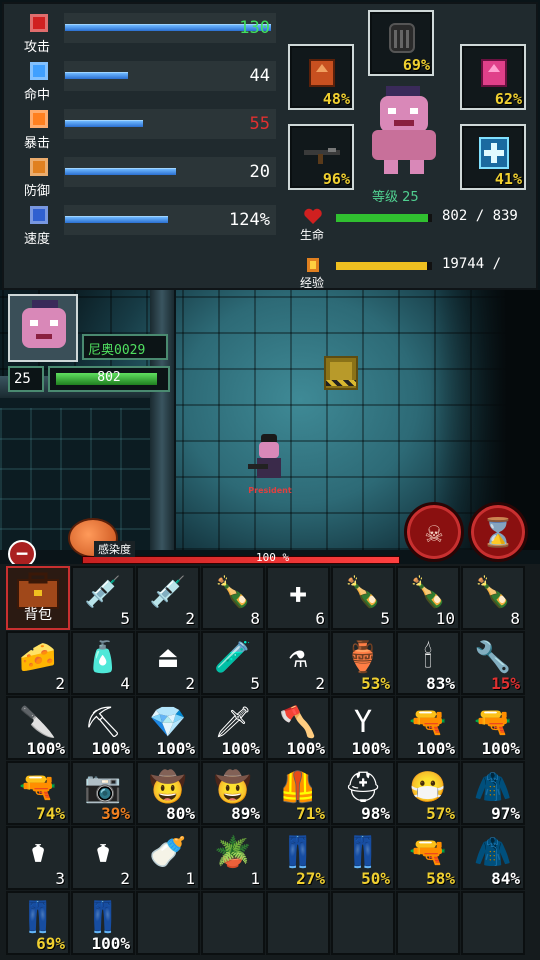 This screenshot has height=960, width=540. I want to click on inventory-item: ✚ 6, so click(298, 598).